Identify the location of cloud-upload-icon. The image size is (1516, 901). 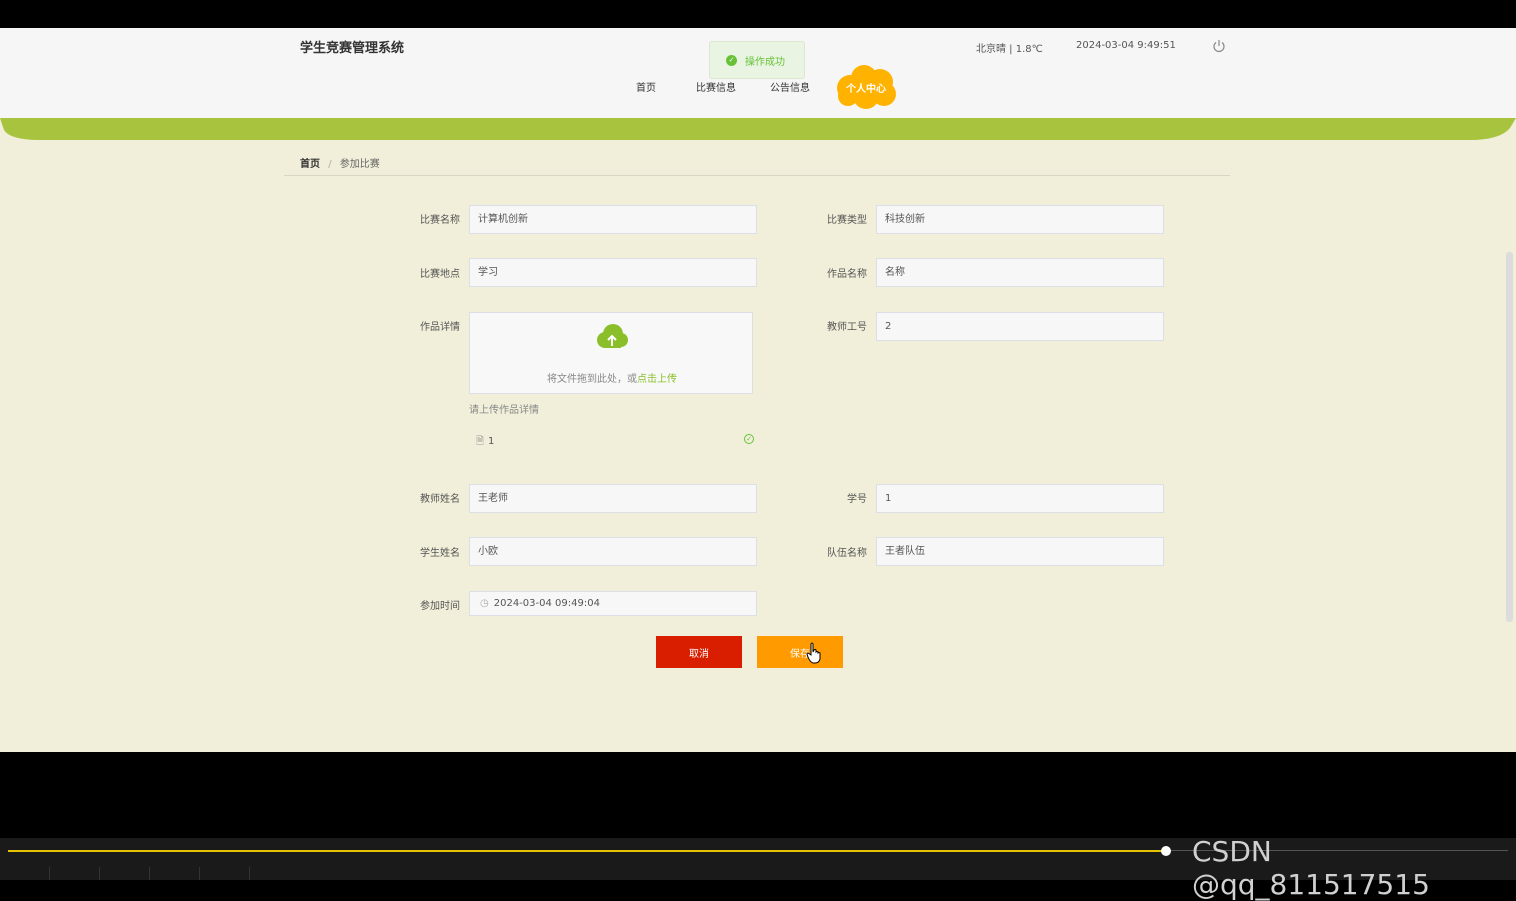
(612, 336).